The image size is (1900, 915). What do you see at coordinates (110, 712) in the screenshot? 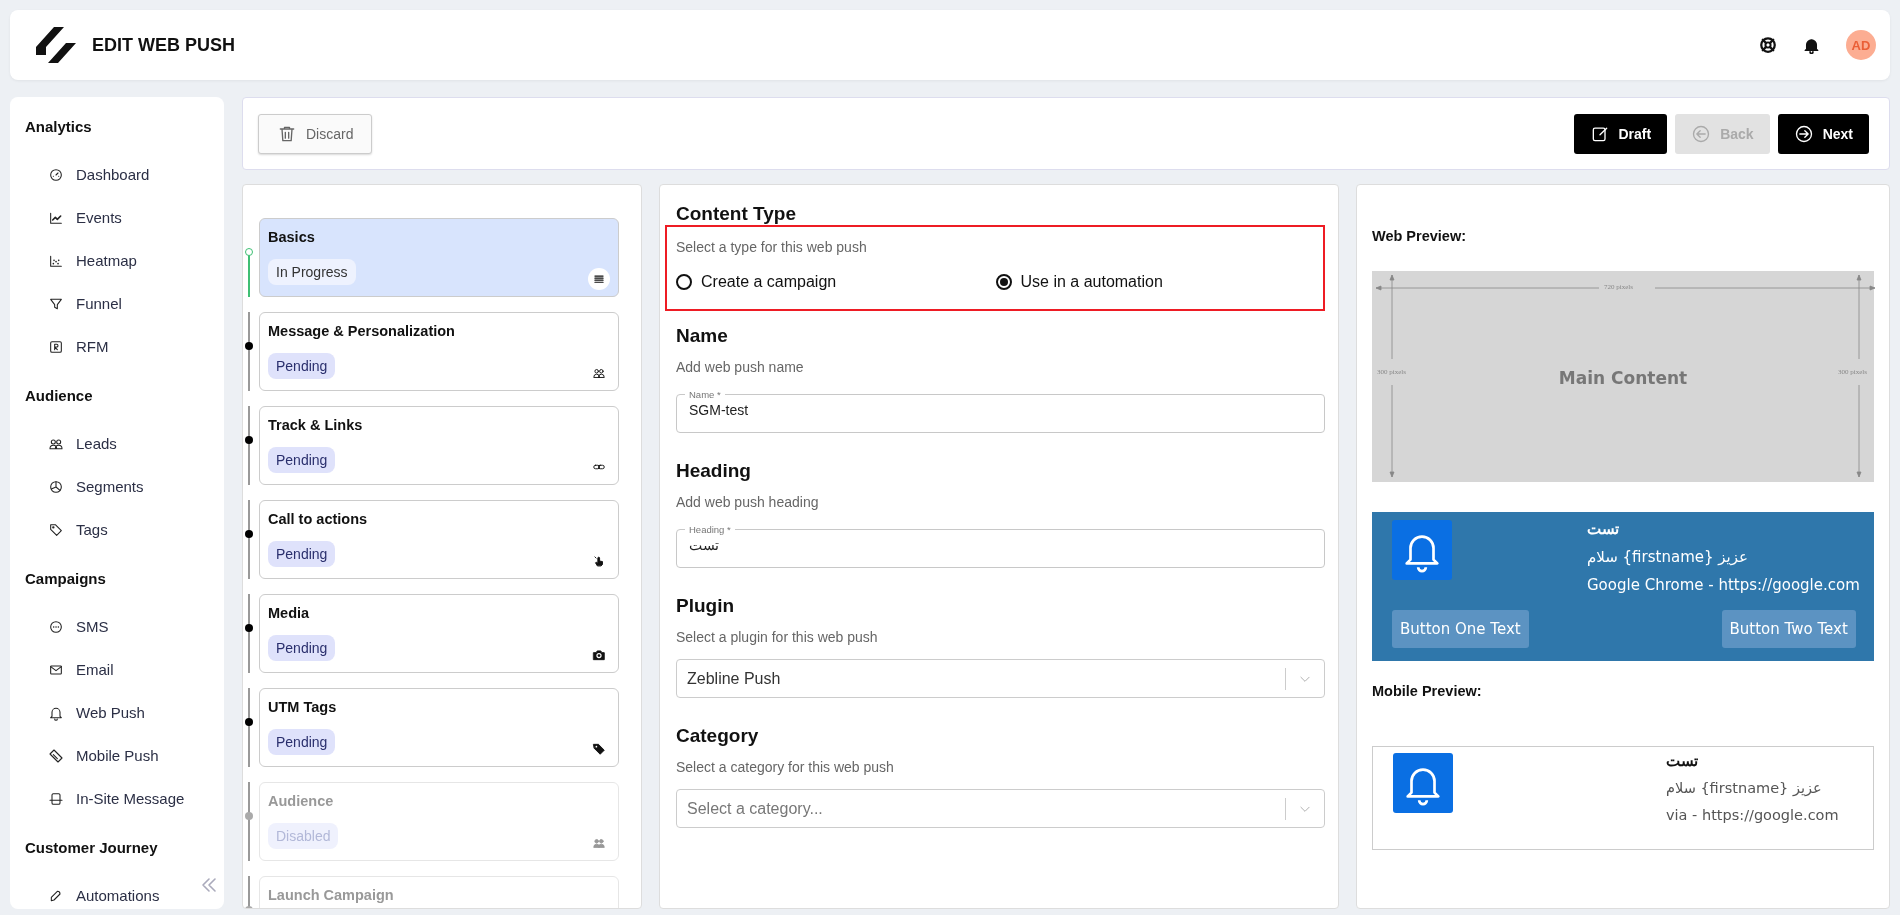
I see `nav-link: Web Push` at bounding box center [110, 712].